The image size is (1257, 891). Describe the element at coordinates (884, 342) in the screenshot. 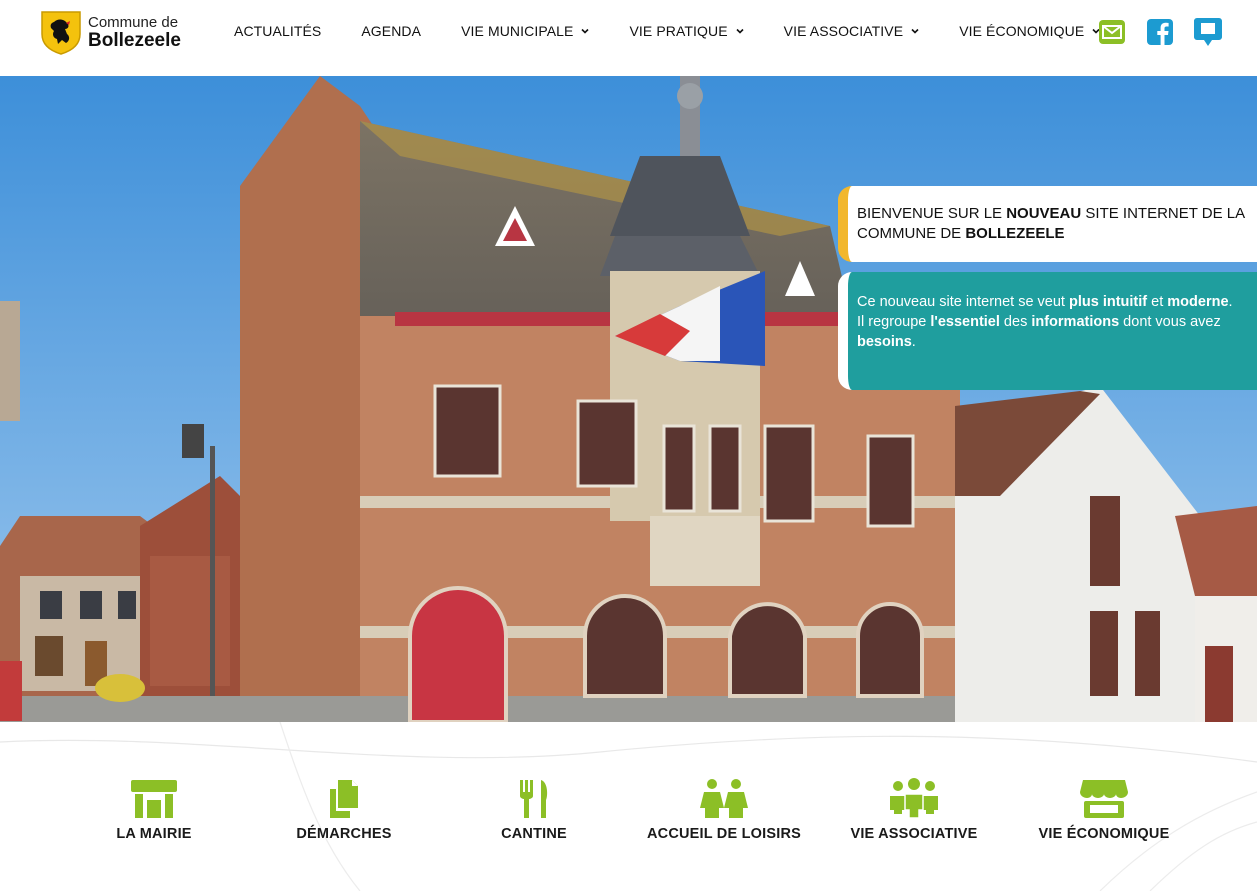

I see `intro-highlight: besoins` at that location.